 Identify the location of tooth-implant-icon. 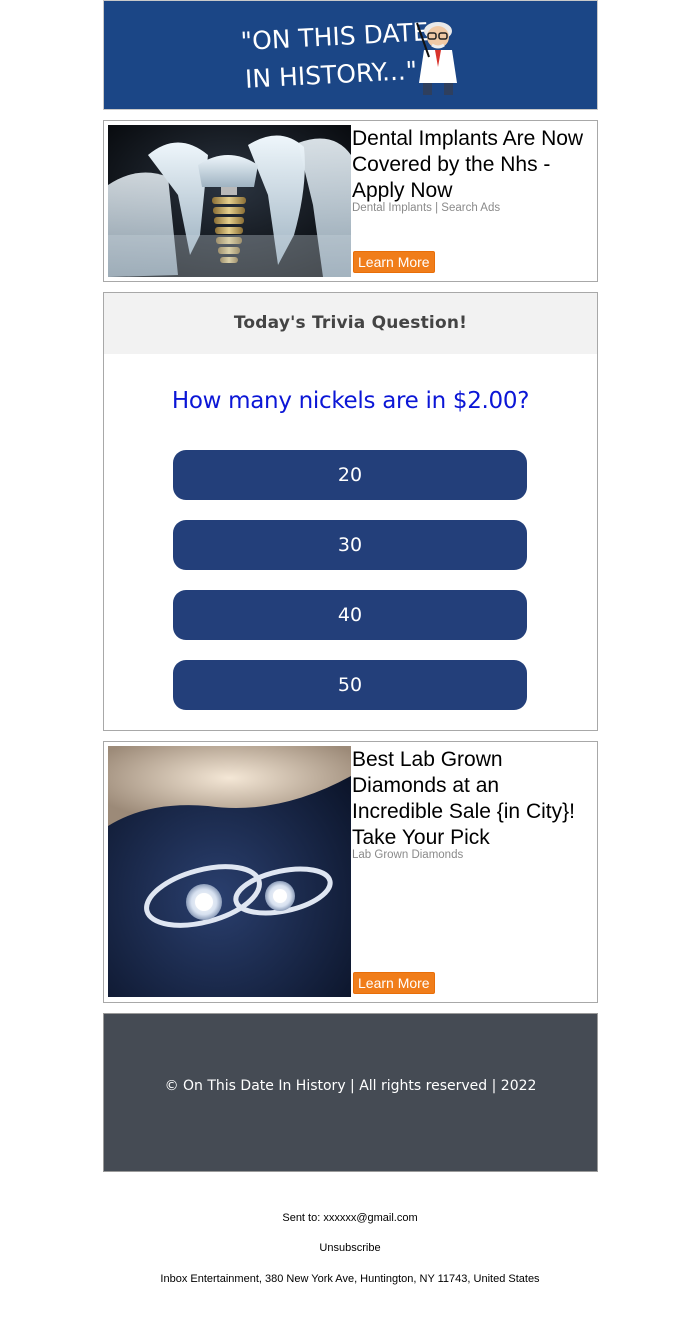
(229, 201).